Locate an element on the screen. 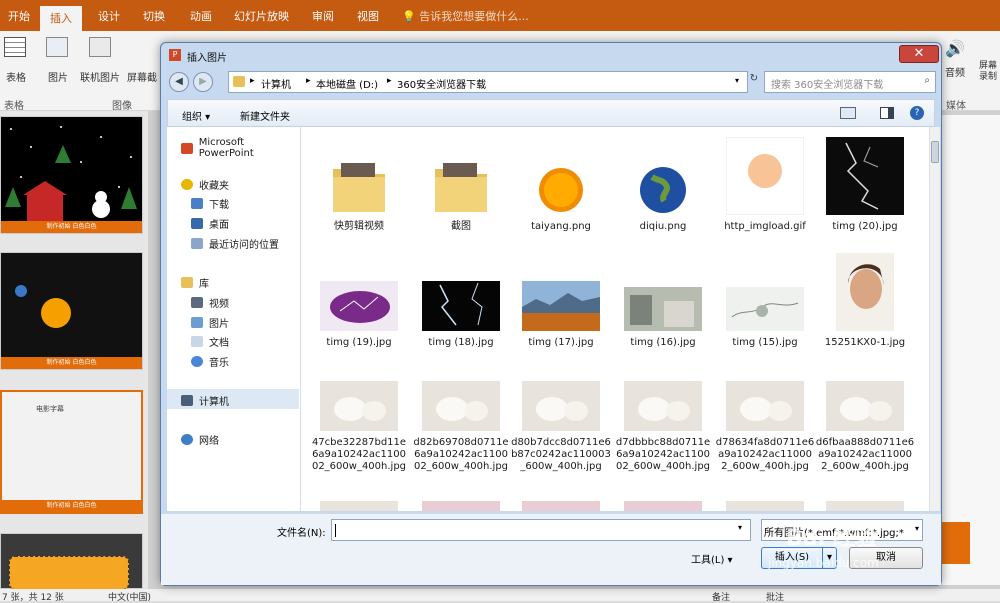 This screenshot has height=603, width=1000. help-icon: ? is located at coordinates (917, 113).